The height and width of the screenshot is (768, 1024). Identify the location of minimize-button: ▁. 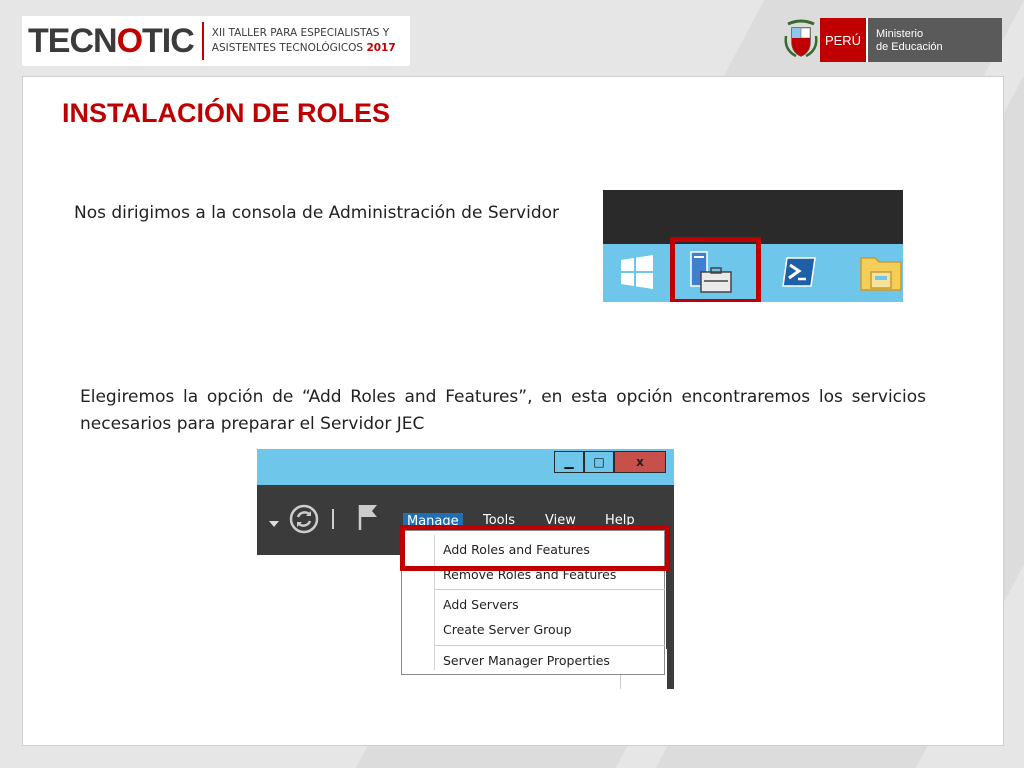
(569, 462).